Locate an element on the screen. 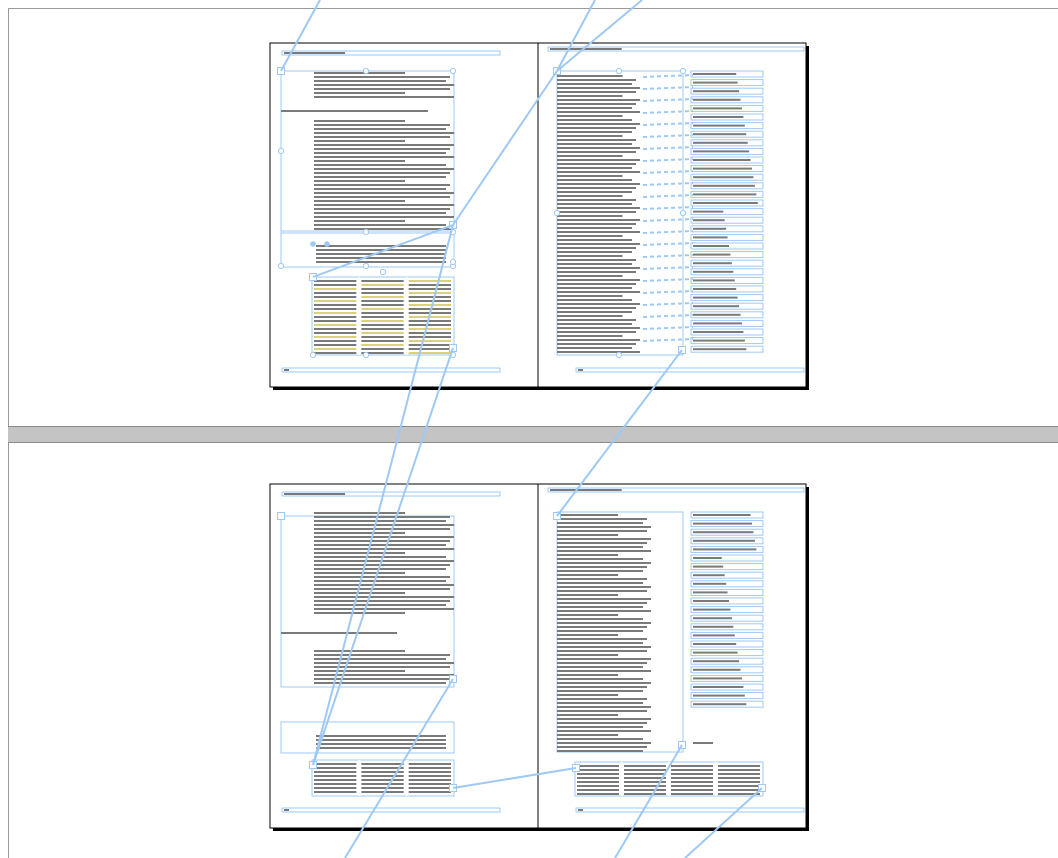 The height and width of the screenshot is (858, 1058). folio-number is located at coordinates (580, 370).